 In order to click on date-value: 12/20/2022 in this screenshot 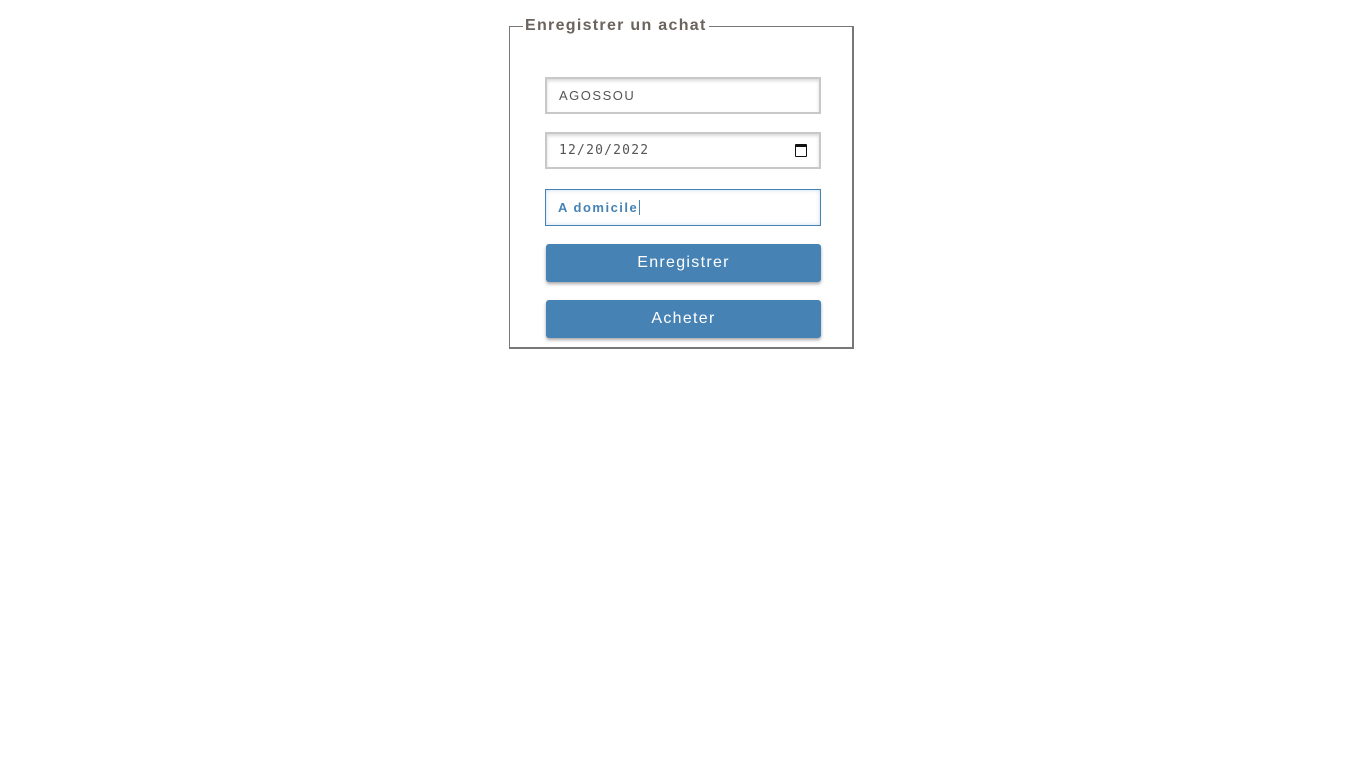, I will do `click(604, 150)`.